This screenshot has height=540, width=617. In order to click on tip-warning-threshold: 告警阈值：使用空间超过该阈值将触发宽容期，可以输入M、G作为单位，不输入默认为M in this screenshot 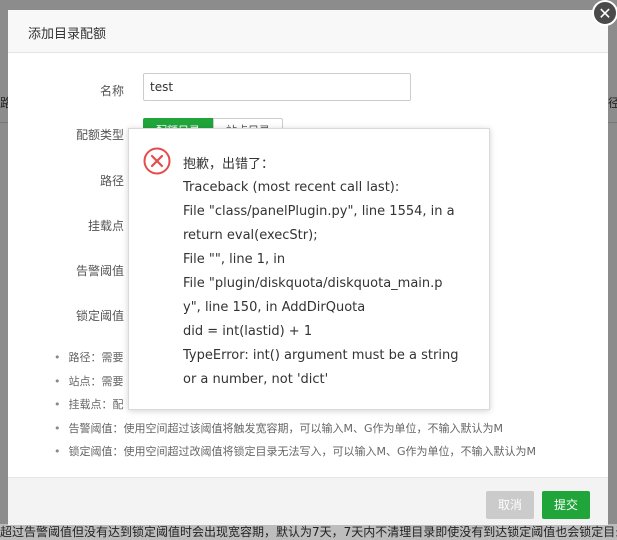, I will do `click(295, 429)`.